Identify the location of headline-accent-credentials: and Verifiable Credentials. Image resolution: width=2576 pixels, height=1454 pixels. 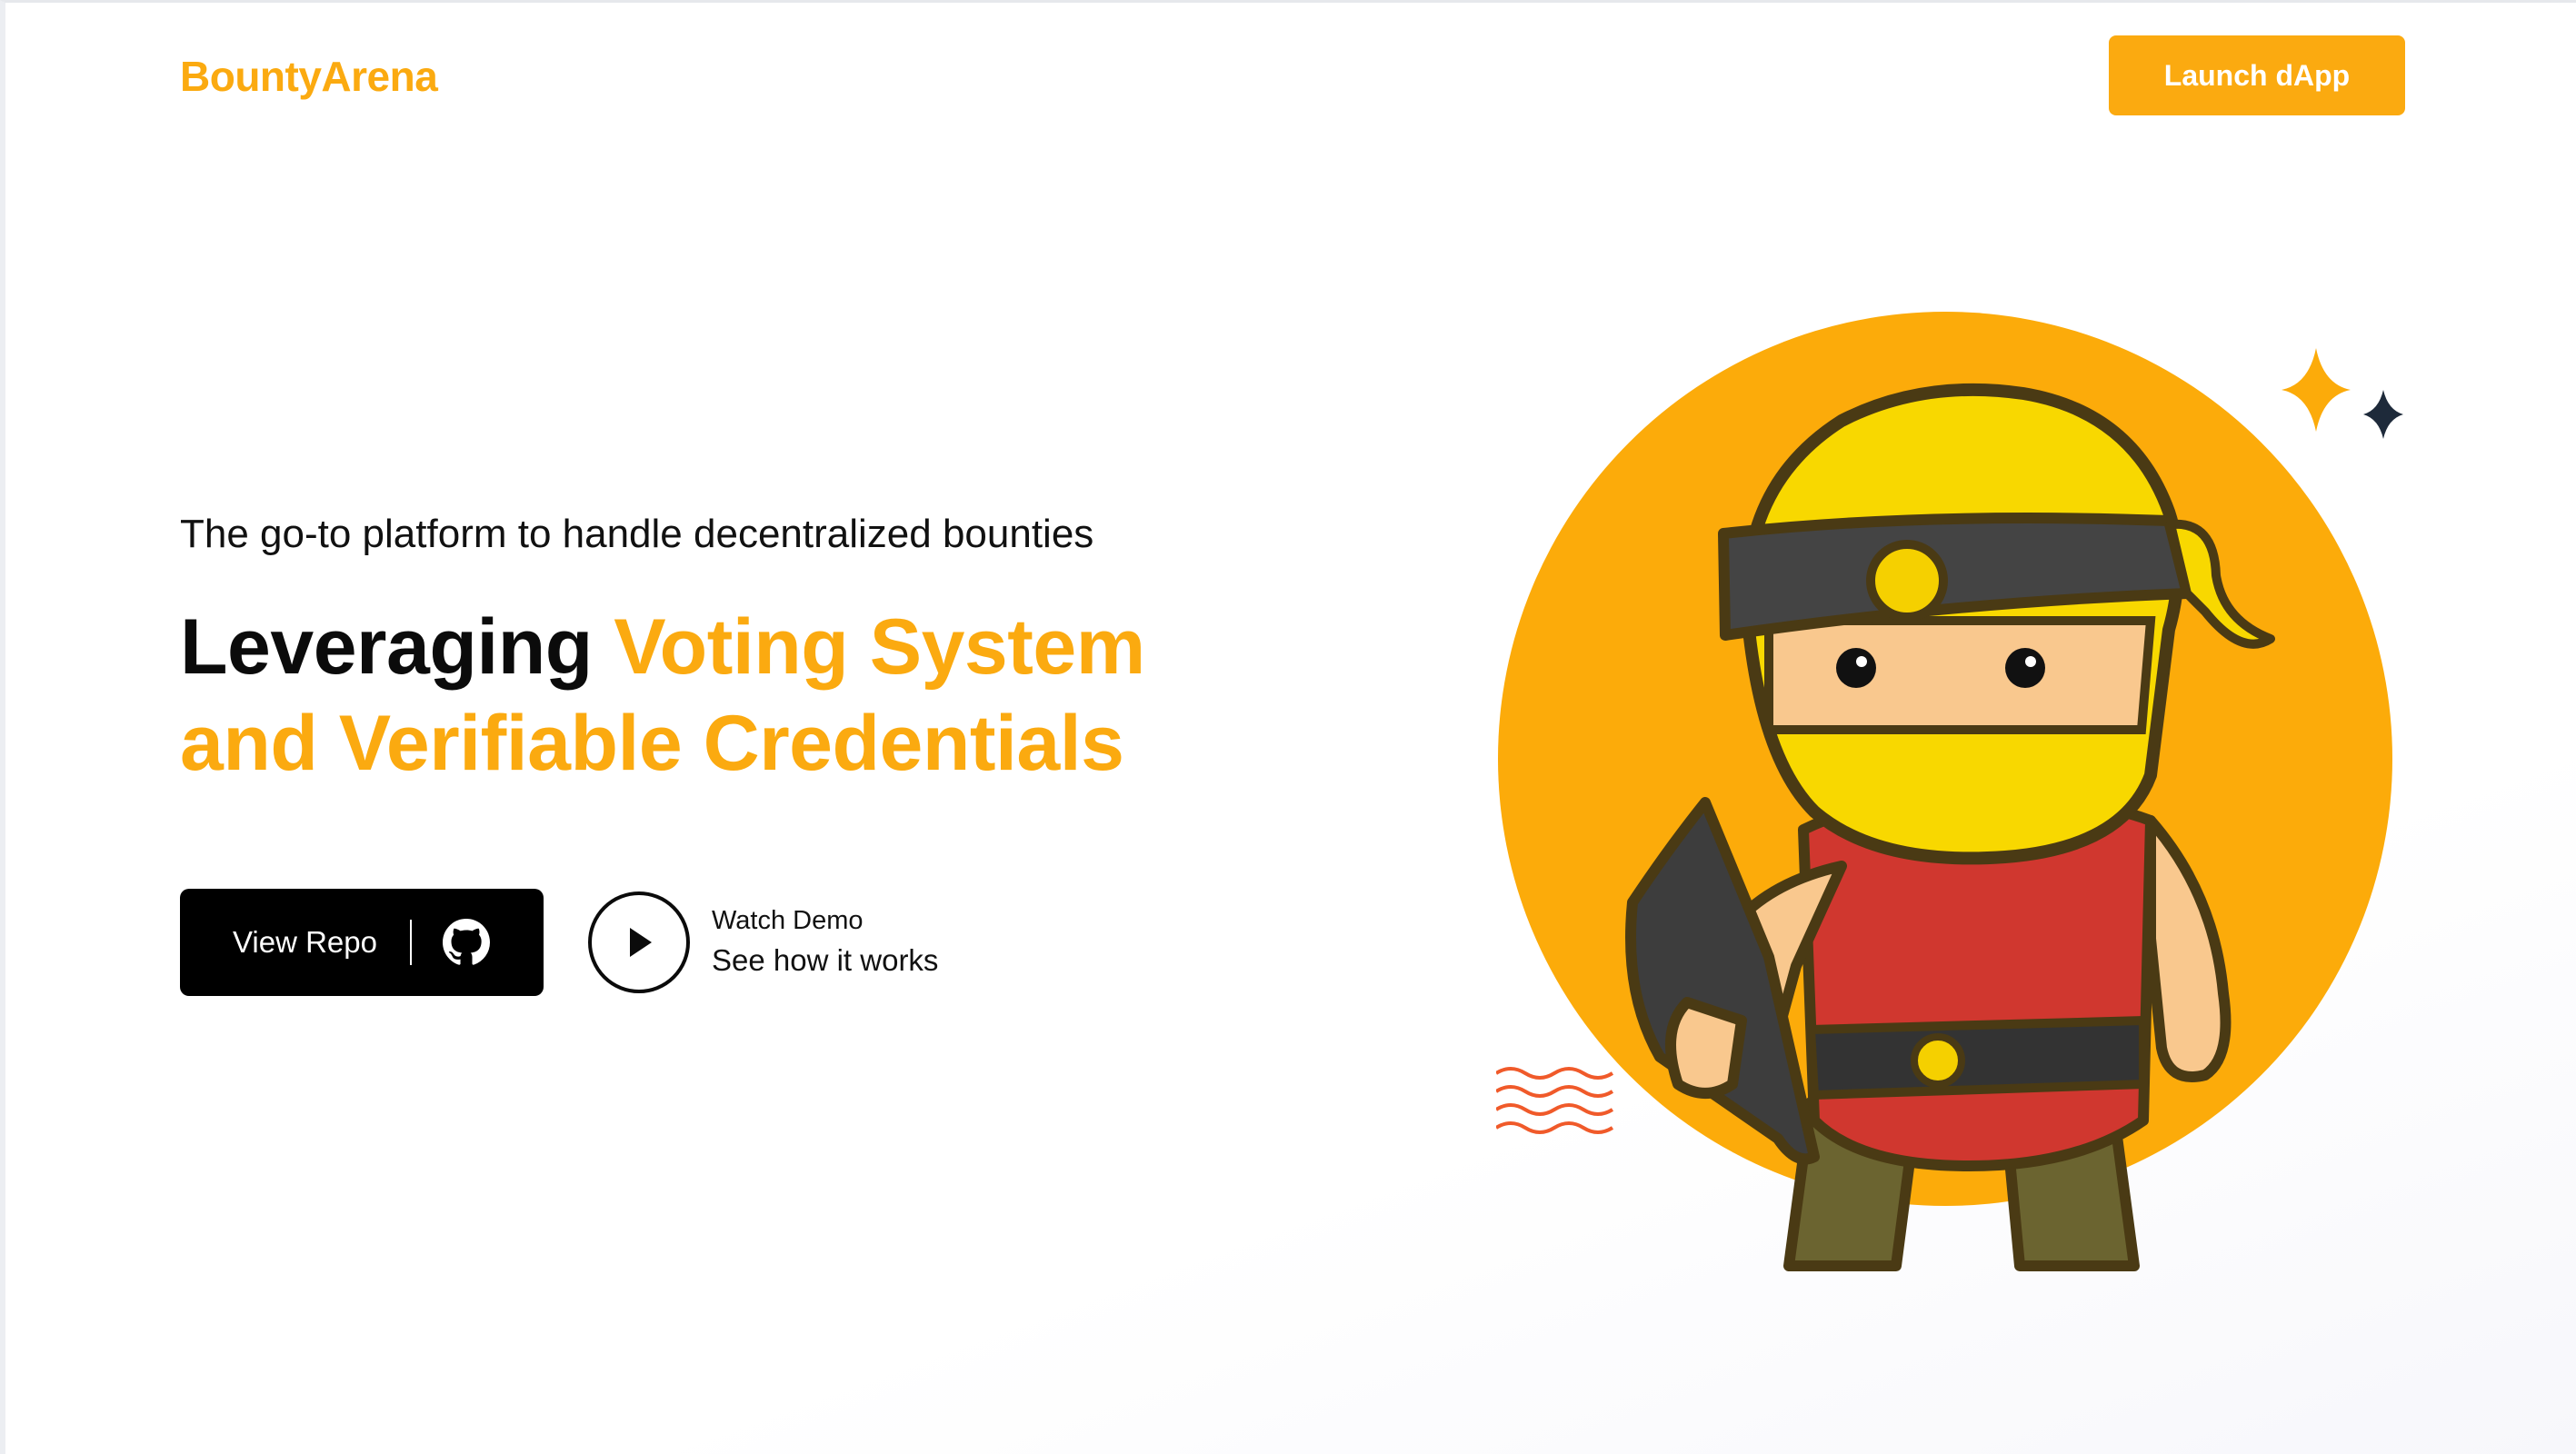
(652, 743).